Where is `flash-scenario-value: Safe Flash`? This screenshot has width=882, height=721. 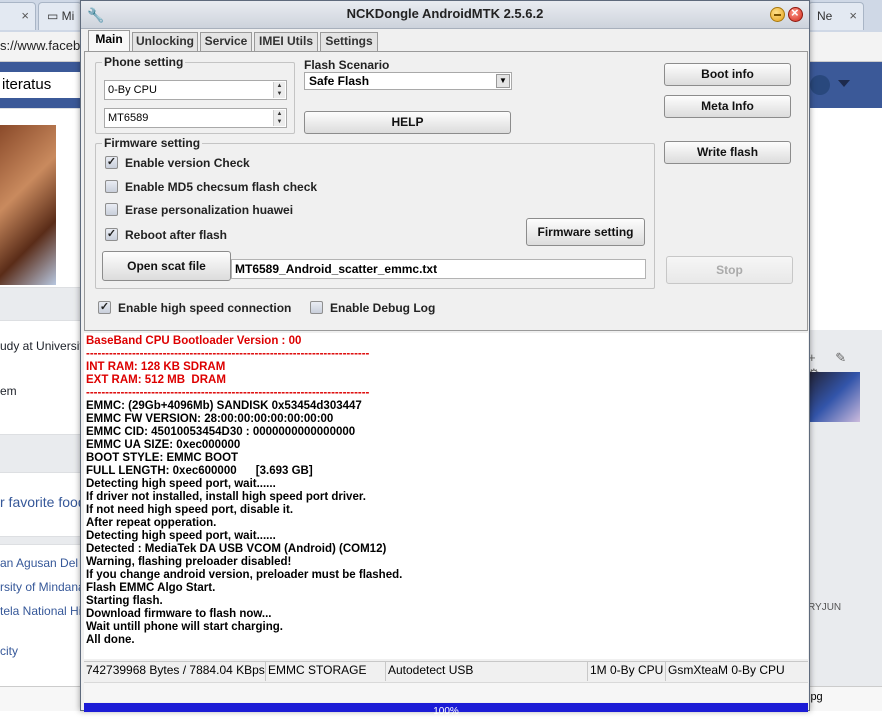 flash-scenario-value: Safe Flash is located at coordinates (339, 81).